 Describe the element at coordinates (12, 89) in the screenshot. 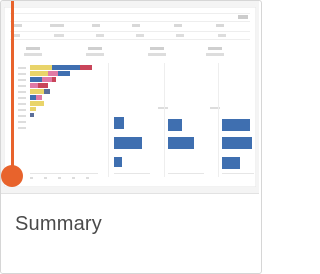

I see `selection-marker-line` at that location.